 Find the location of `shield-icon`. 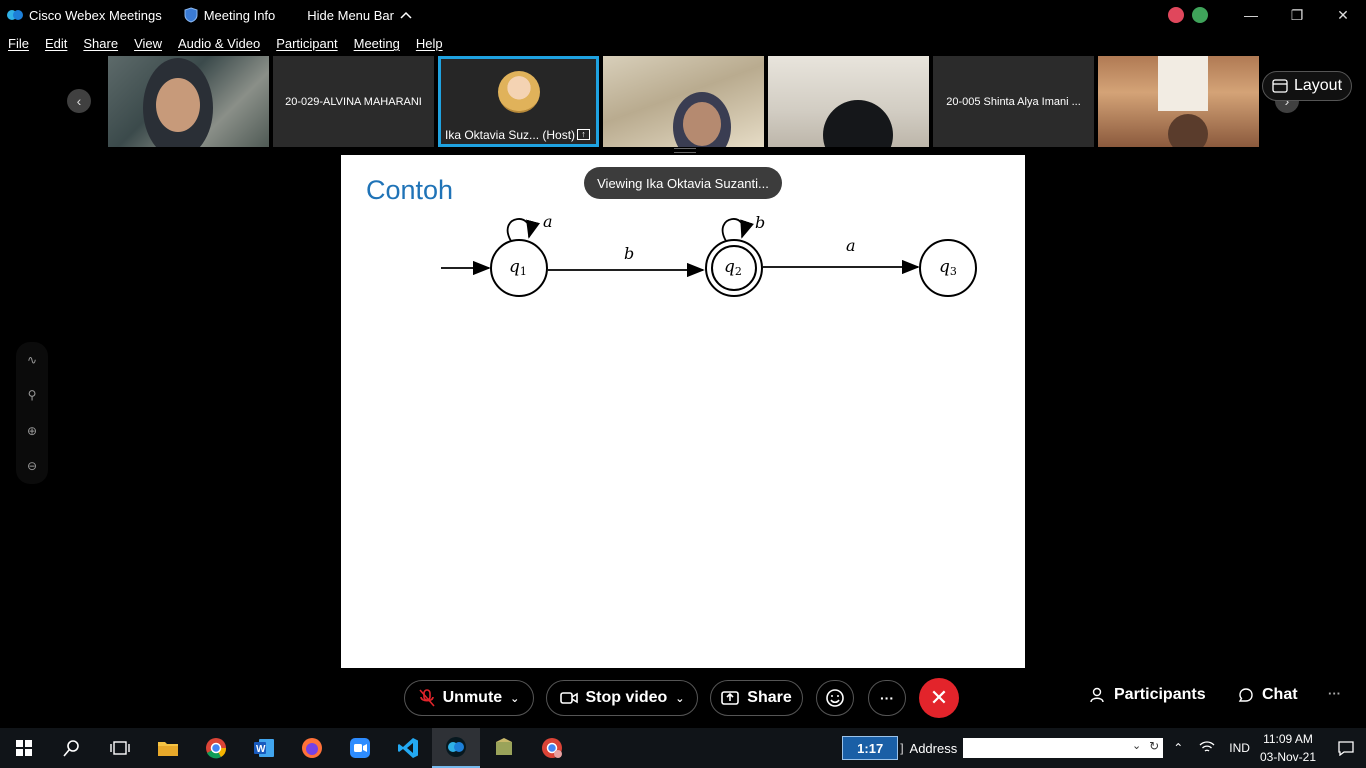

shield-icon is located at coordinates (191, 15).